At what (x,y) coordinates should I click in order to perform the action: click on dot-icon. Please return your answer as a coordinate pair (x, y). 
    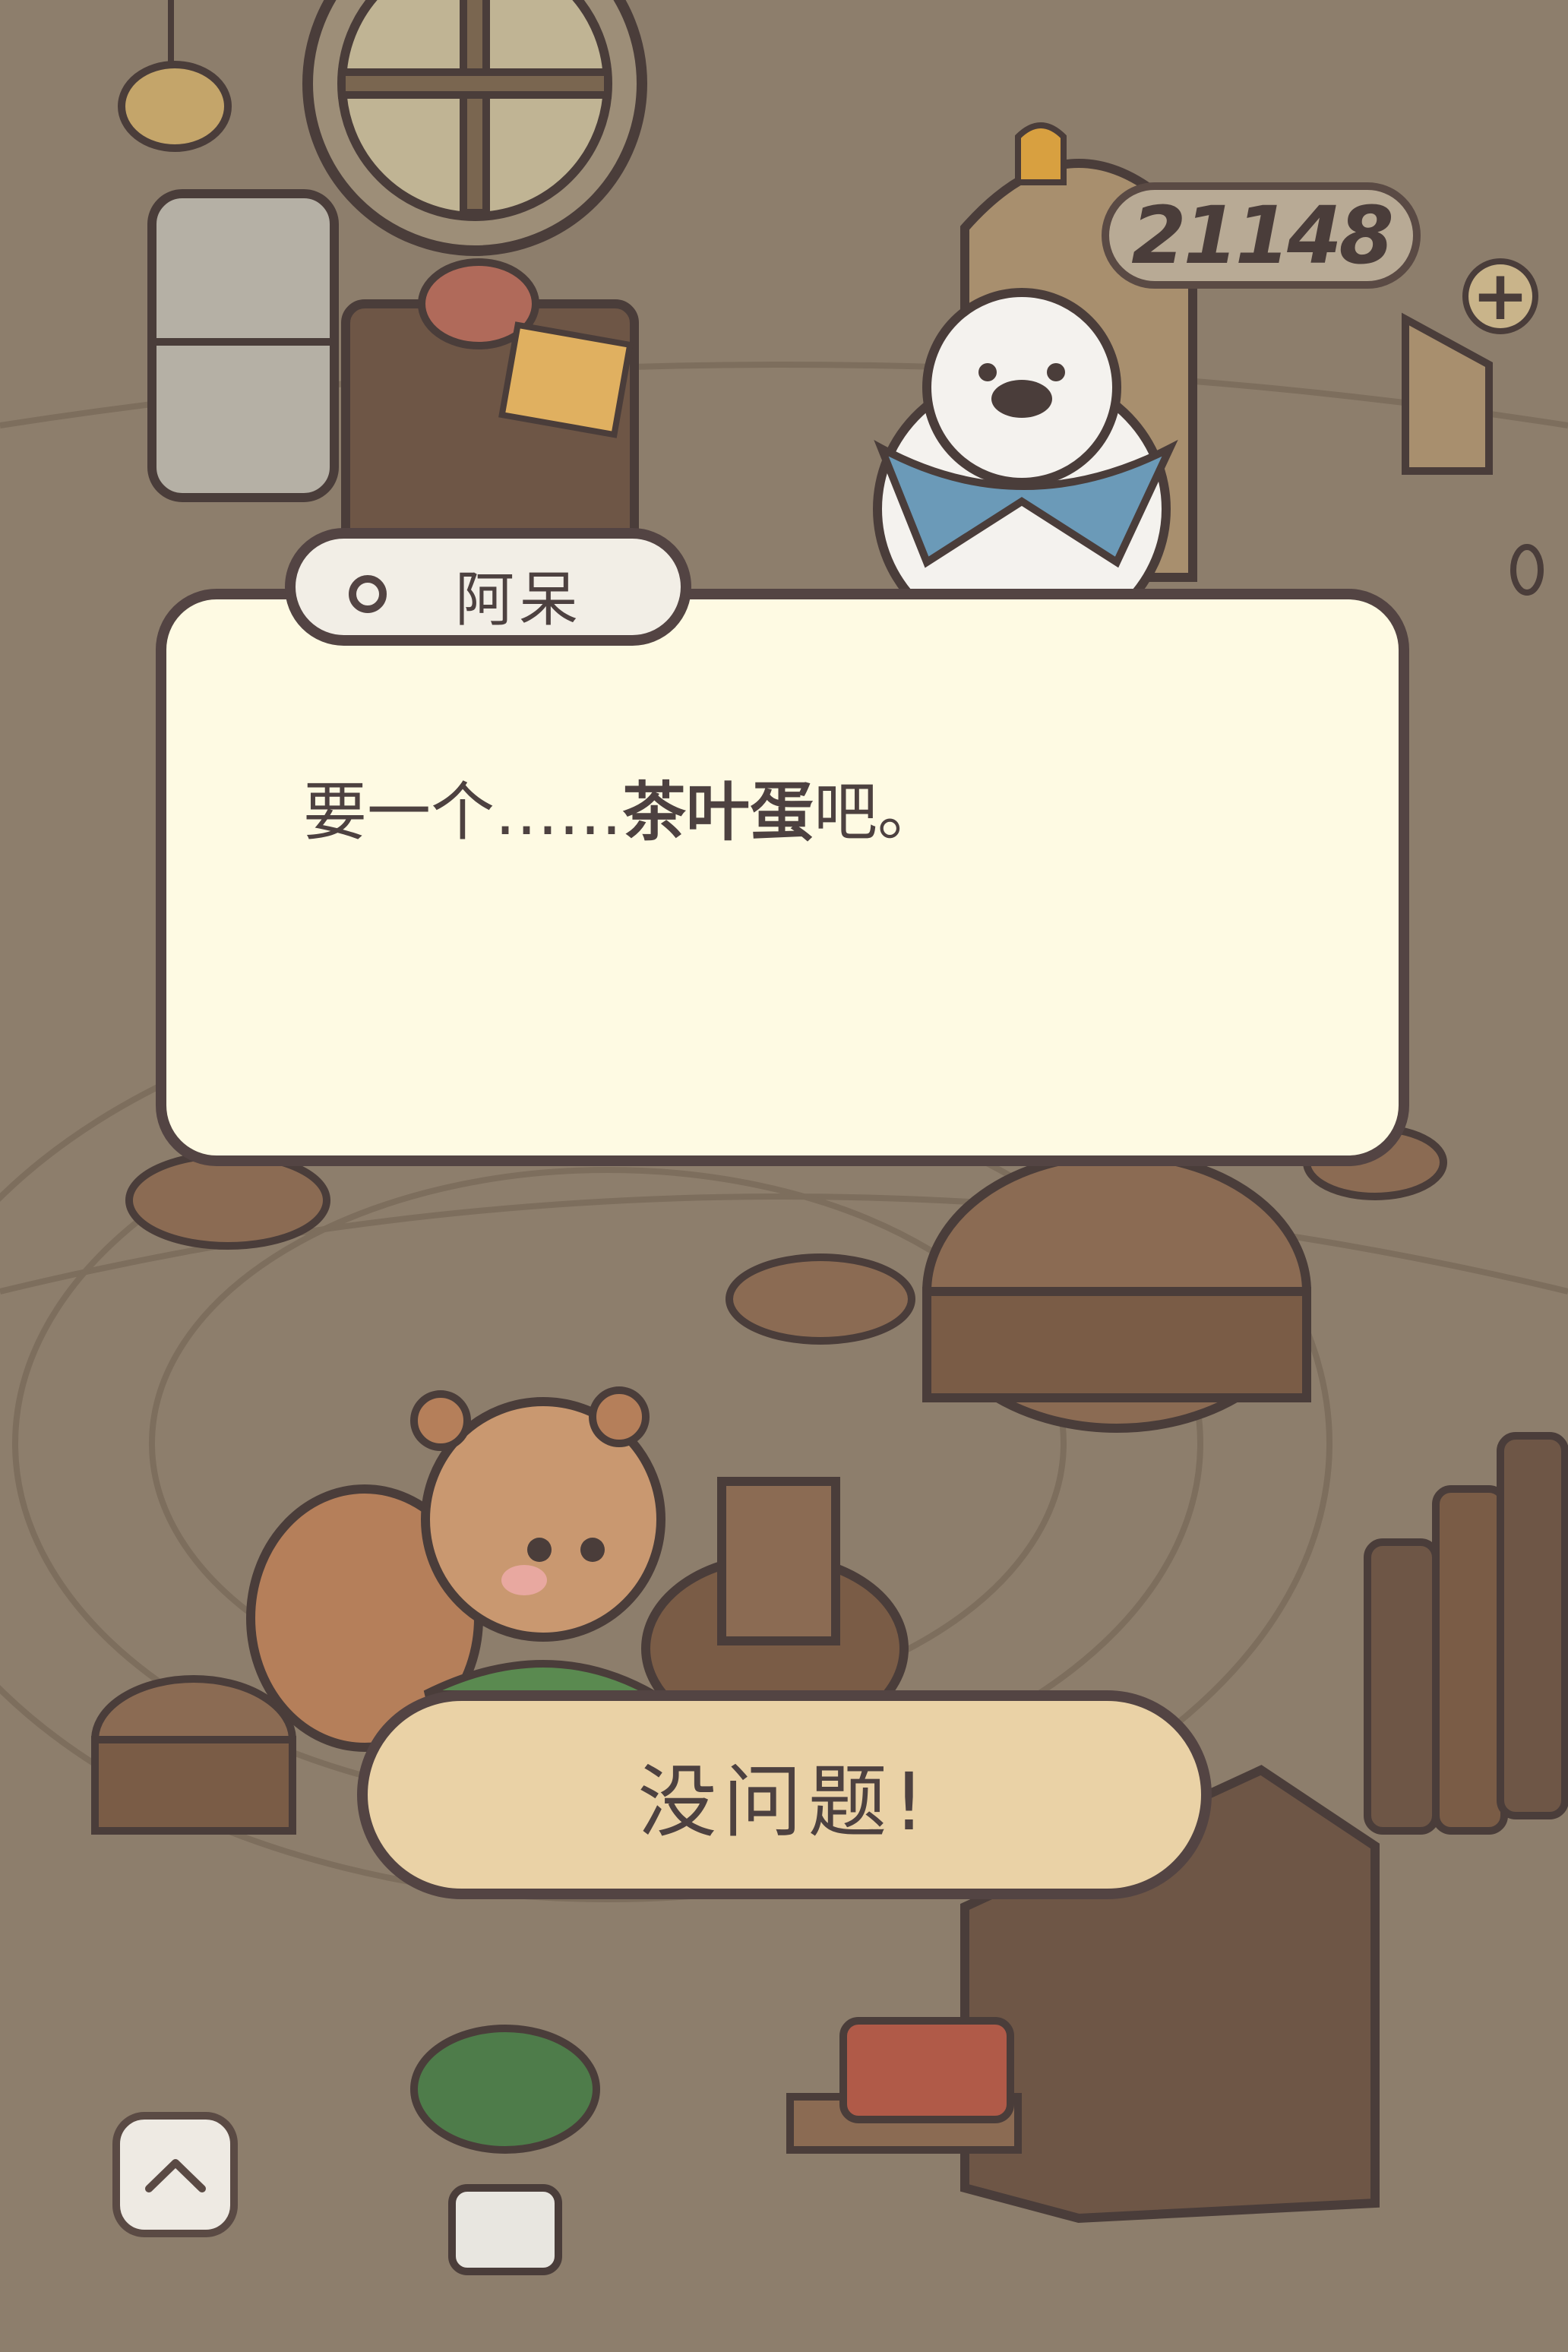
    Looking at the image, I should click on (368, 594).